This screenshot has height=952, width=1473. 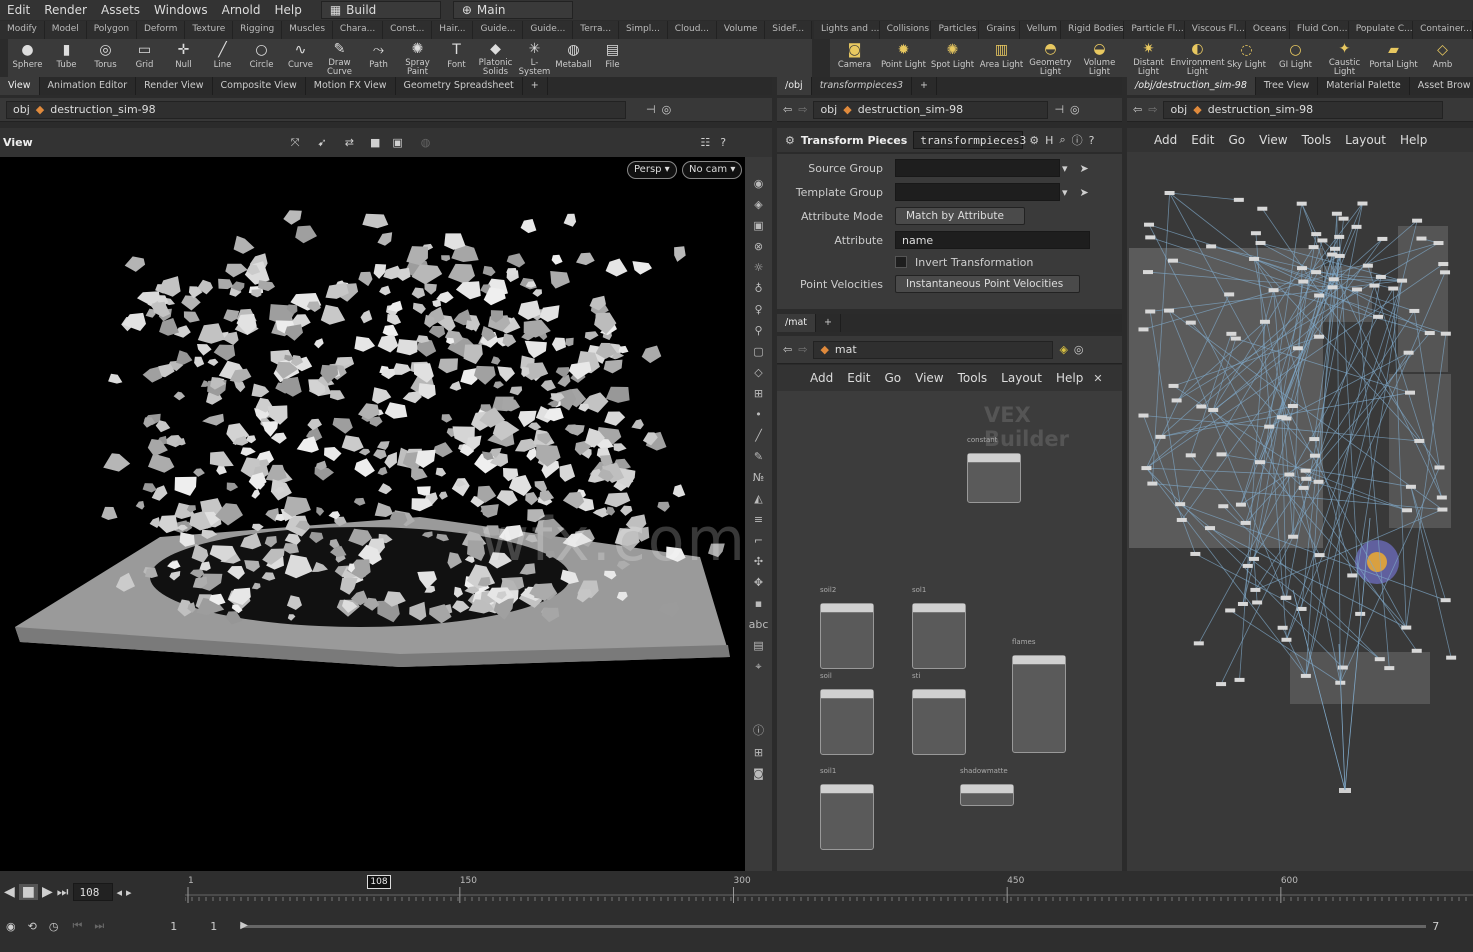 I want to click on pin-icon: ⊣, so click(x=651, y=109).